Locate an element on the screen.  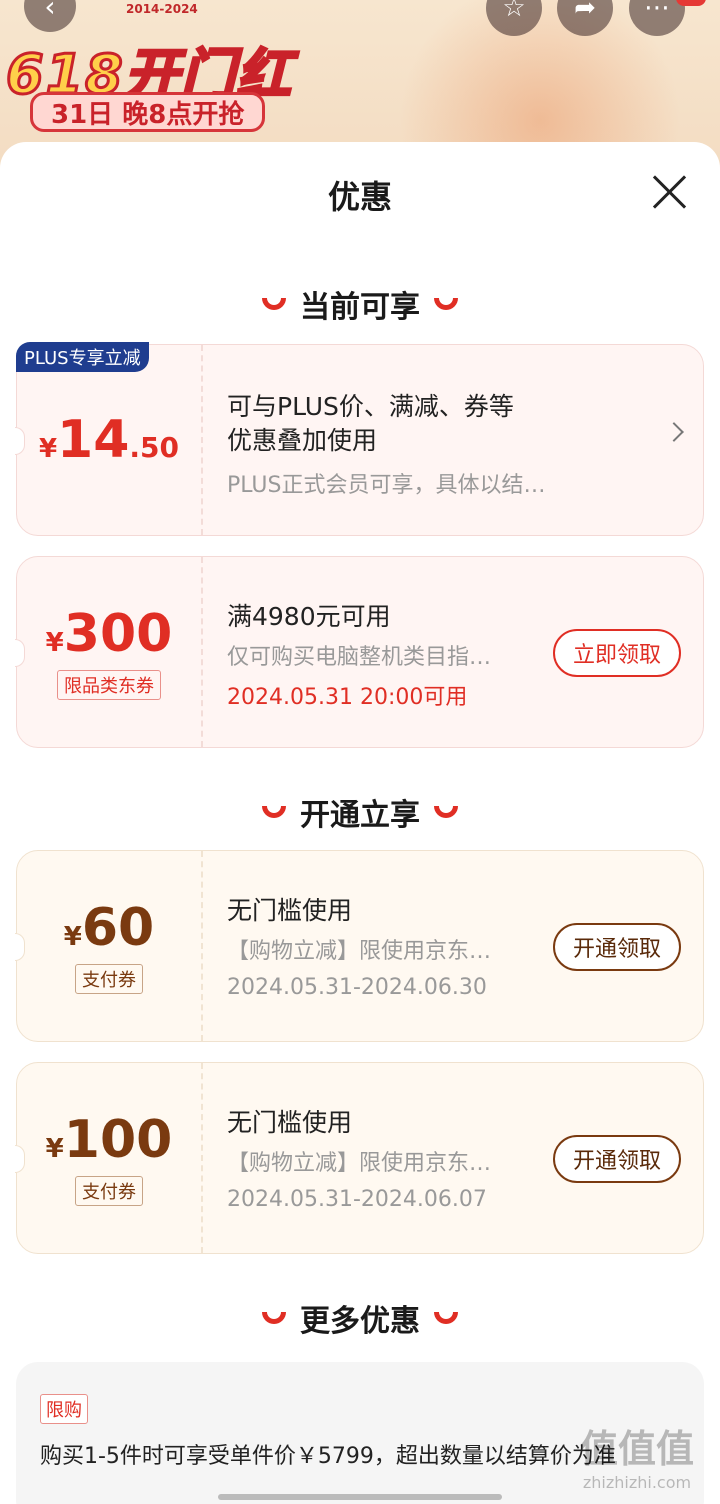
coupon-amount: ¥14.50 is located at coordinates (109, 440).